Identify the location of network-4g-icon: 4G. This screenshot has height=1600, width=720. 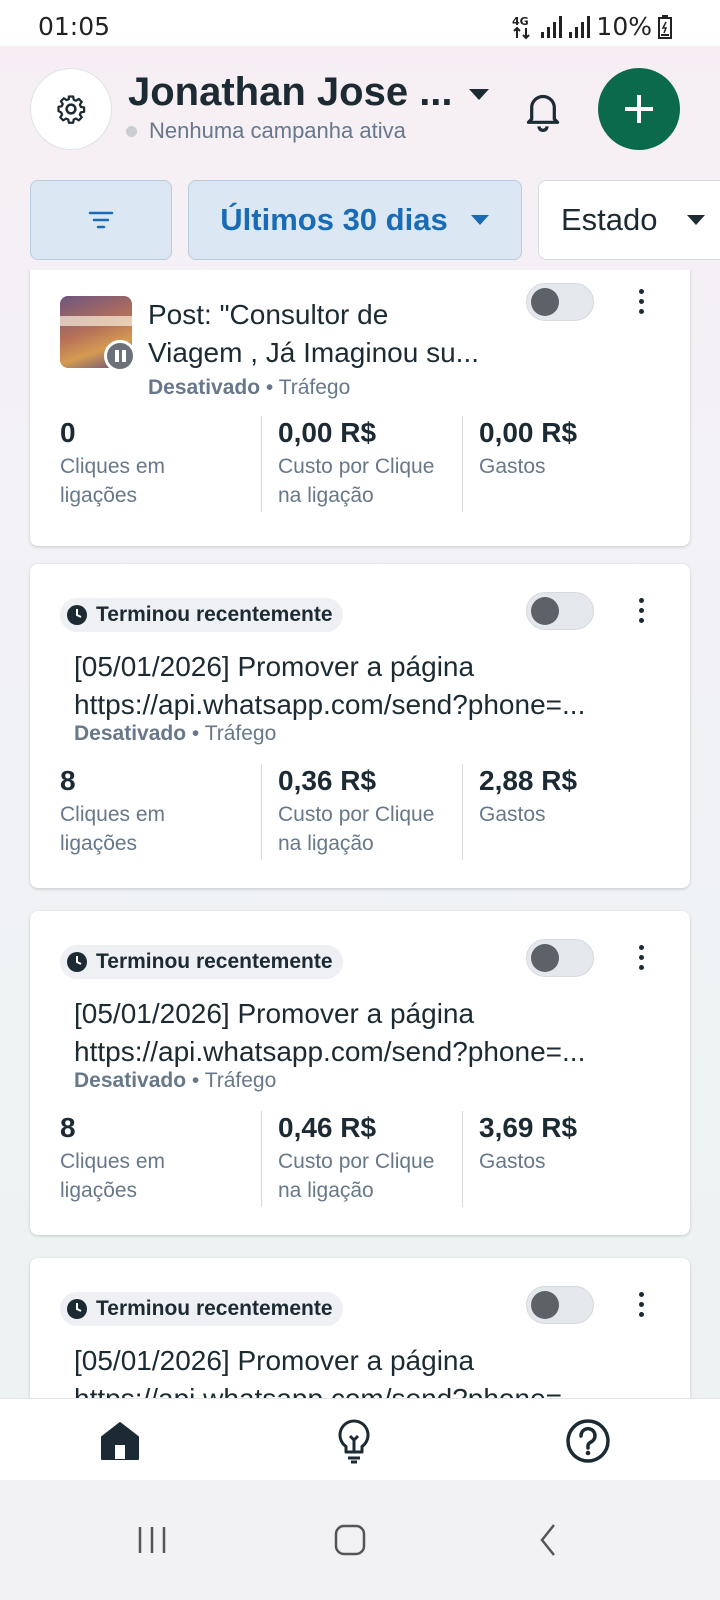
(521, 27).